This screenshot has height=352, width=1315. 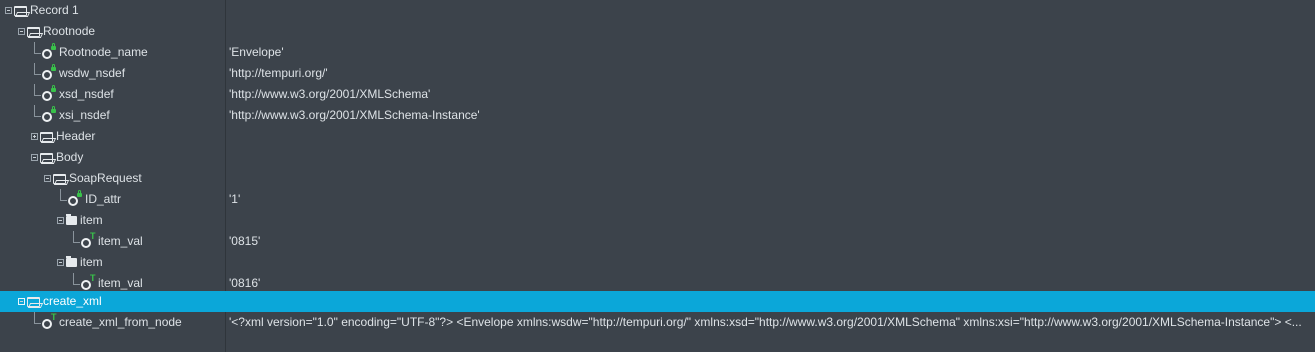 I want to click on tree-row-record-1: Record 1, so click(x=657, y=10).